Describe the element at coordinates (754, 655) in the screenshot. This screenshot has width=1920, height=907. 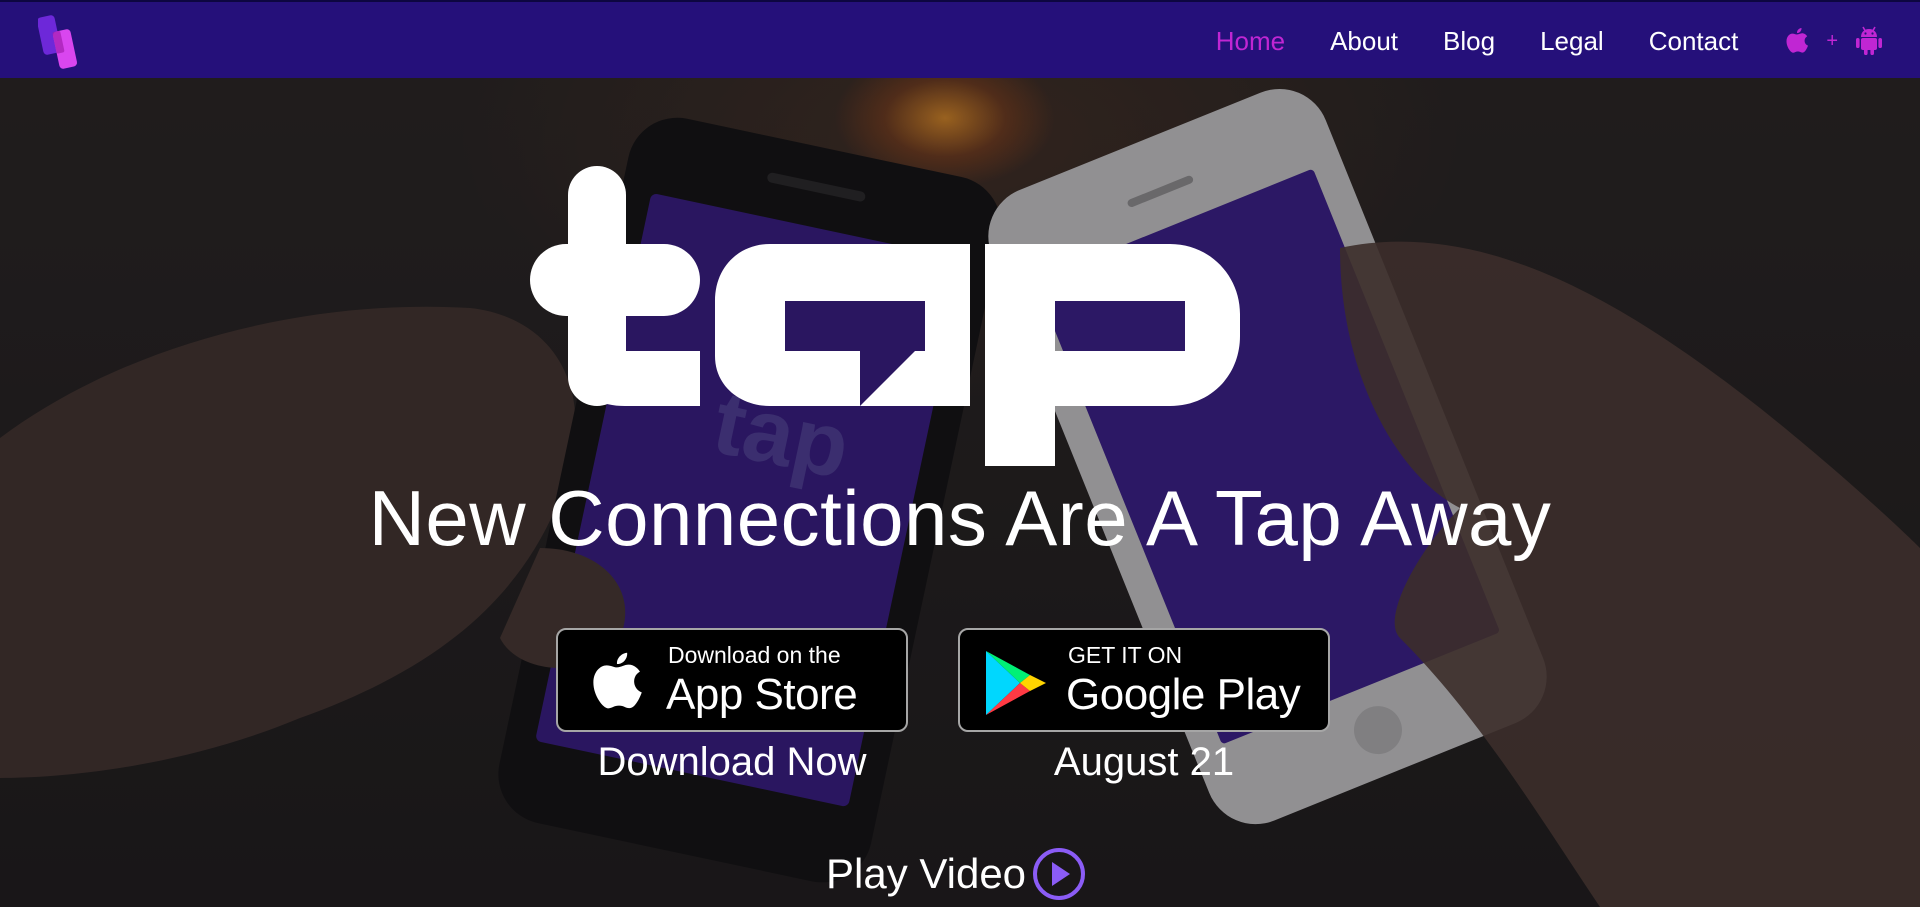
I see `app-store-small-text: Download on the` at that location.